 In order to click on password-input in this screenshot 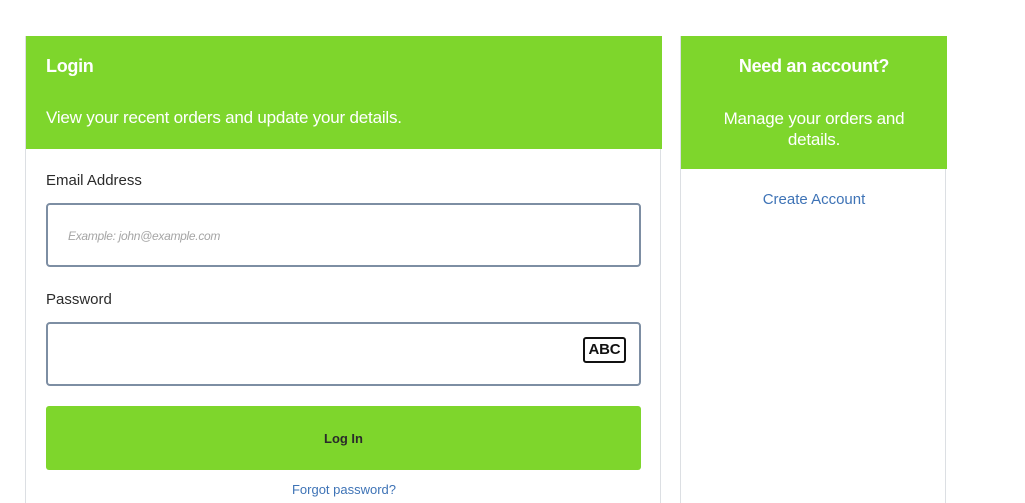, I will do `click(343, 354)`.